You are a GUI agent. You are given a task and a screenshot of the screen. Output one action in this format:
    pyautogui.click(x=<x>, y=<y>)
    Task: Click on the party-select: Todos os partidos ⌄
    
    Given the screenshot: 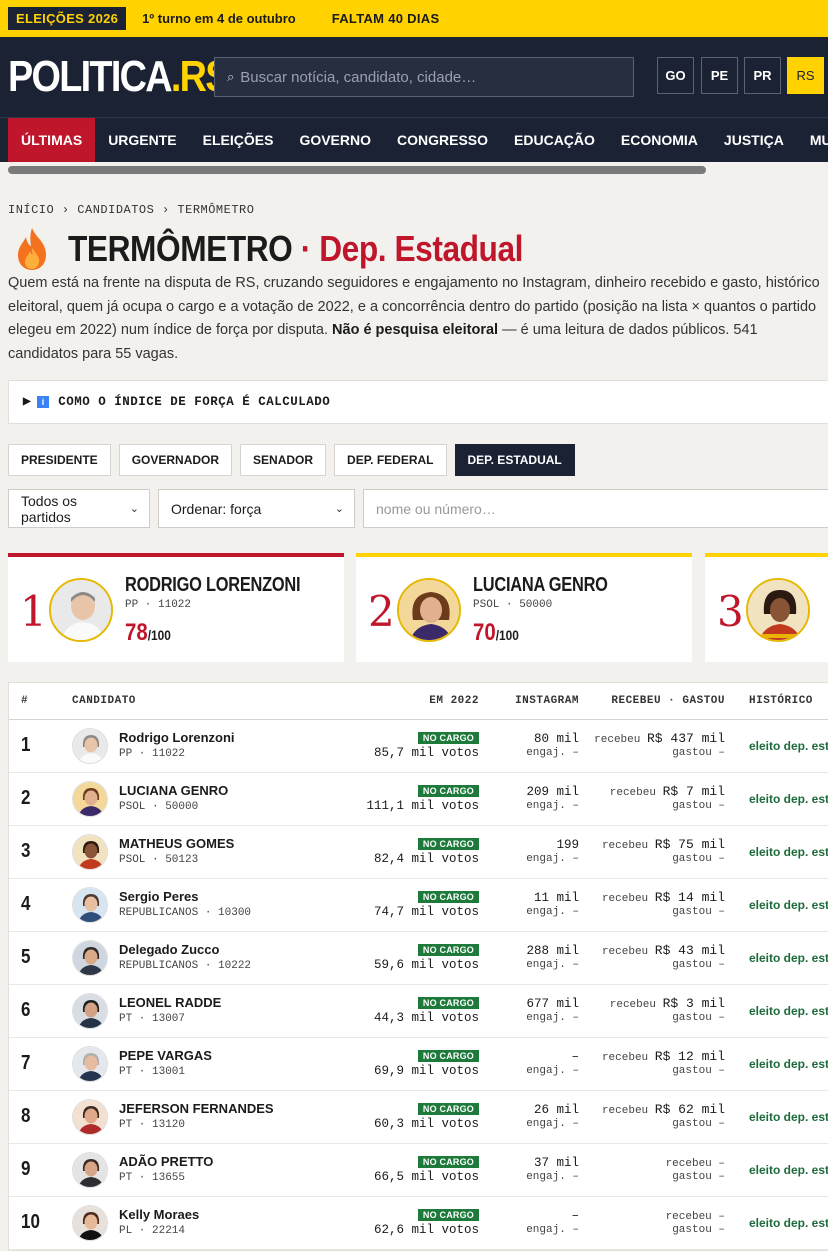 What is the action you would take?
    pyautogui.click(x=79, y=508)
    